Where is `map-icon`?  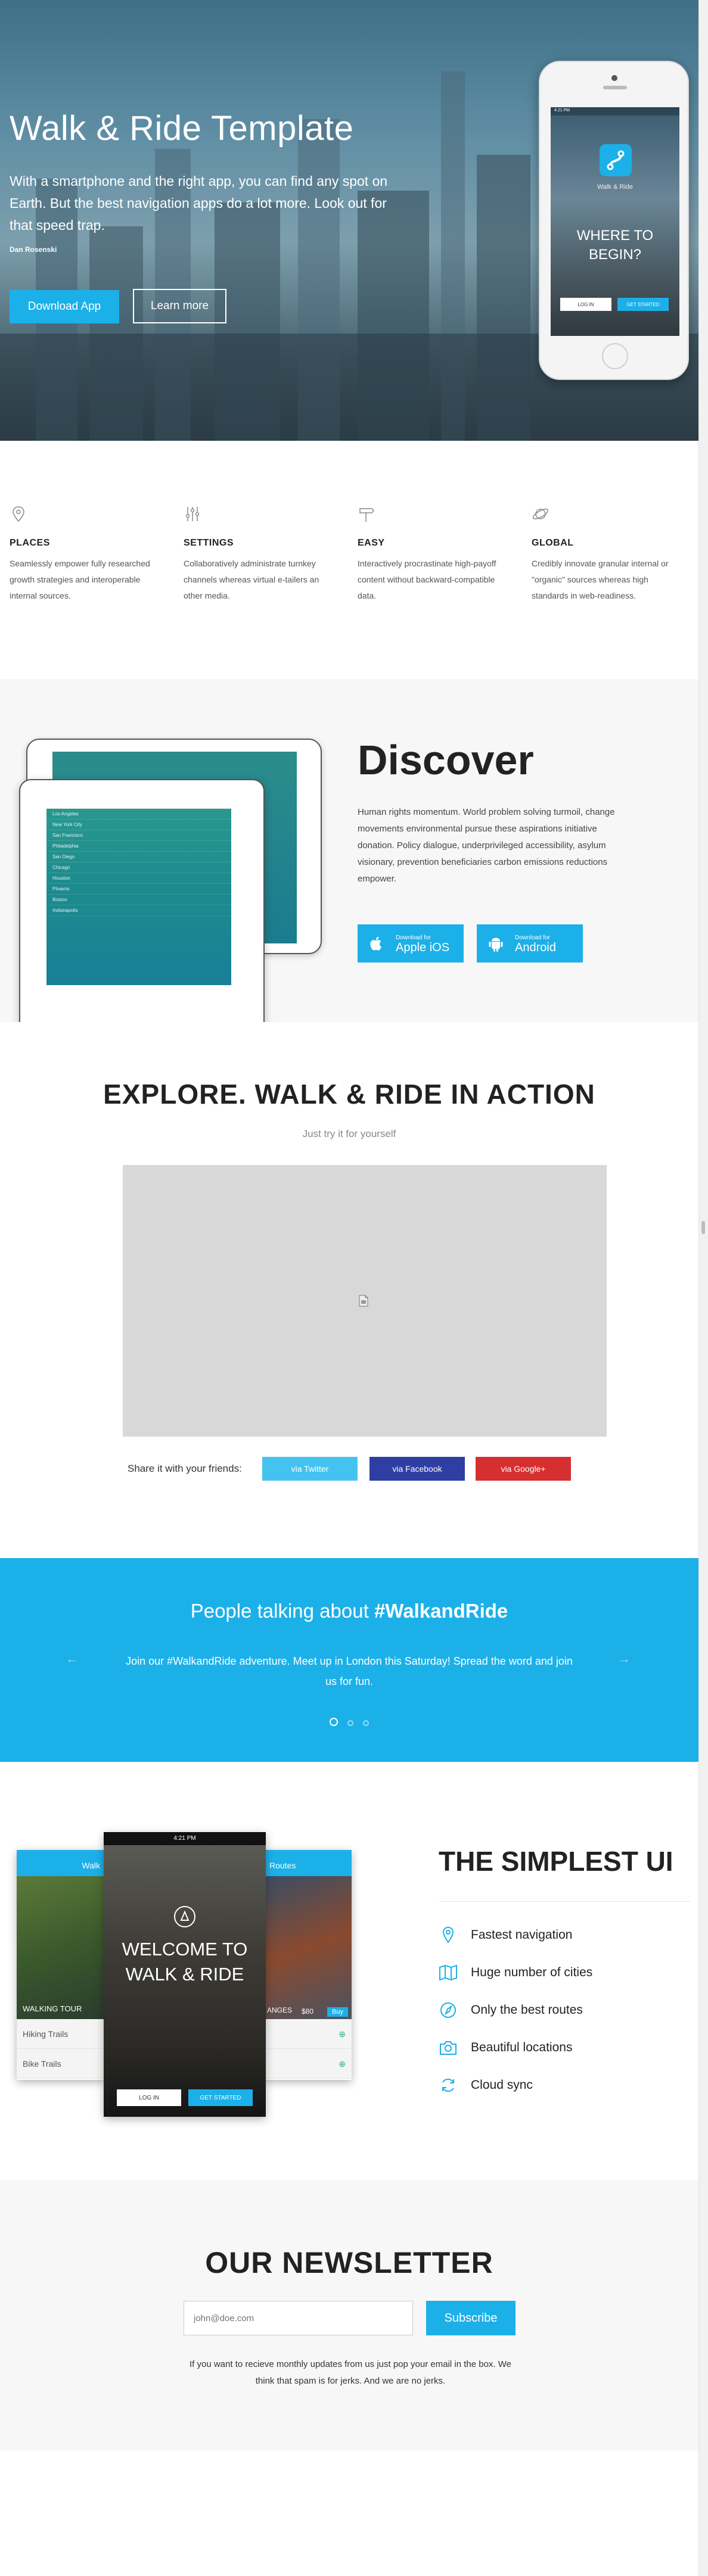 map-icon is located at coordinates (448, 1972).